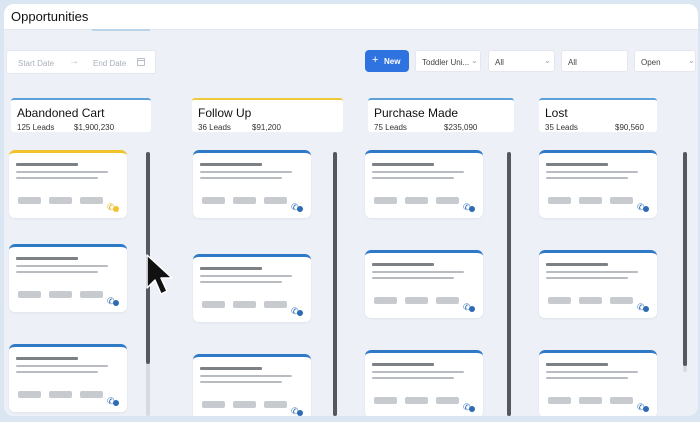 The height and width of the screenshot is (422, 700). Describe the element at coordinates (499, 62) in the screenshot. I see `stage-select-value: All` at that location.